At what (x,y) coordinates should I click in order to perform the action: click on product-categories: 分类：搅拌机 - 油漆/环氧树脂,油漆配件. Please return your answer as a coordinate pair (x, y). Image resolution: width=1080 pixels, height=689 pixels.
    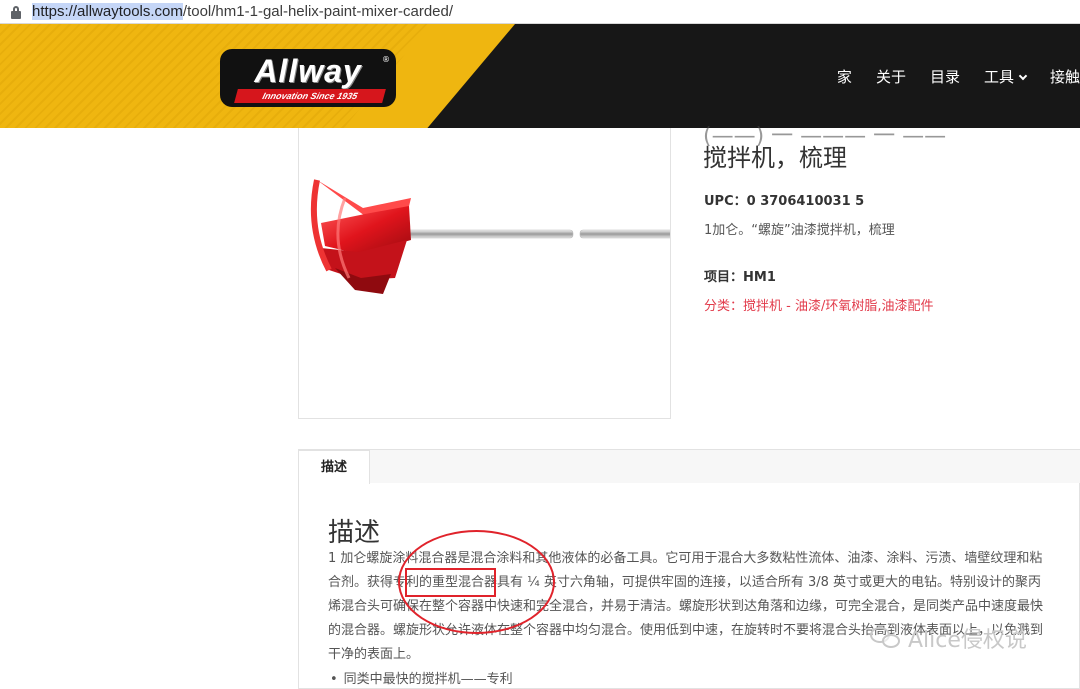
    Looking at the image, I should click on (818, 304).